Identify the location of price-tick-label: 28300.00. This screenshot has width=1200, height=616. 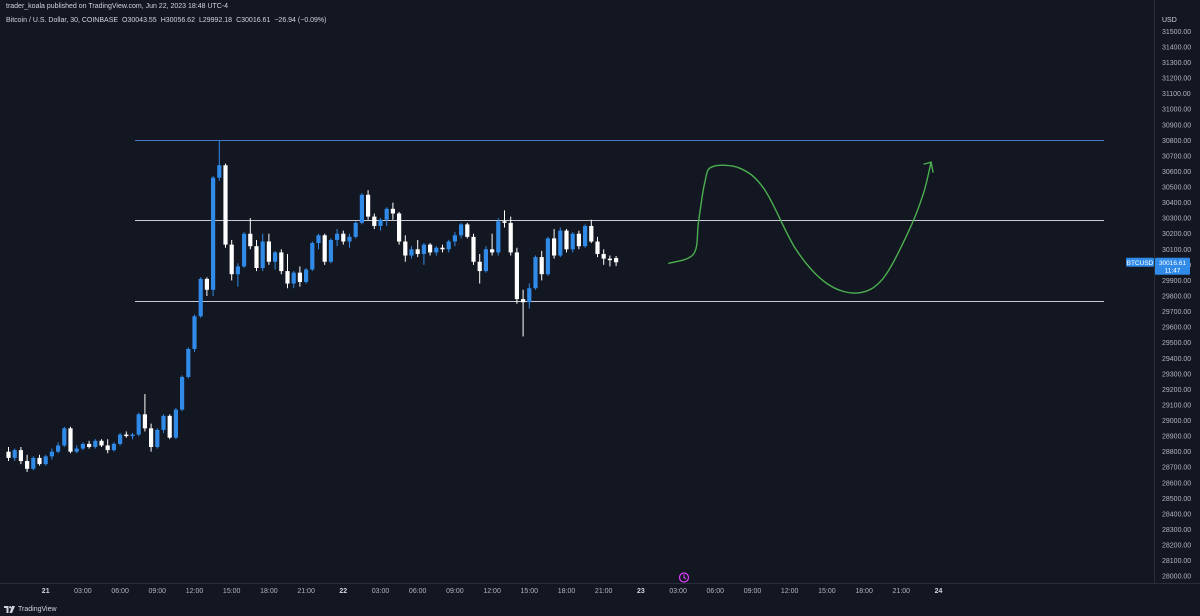
(1176, 530).